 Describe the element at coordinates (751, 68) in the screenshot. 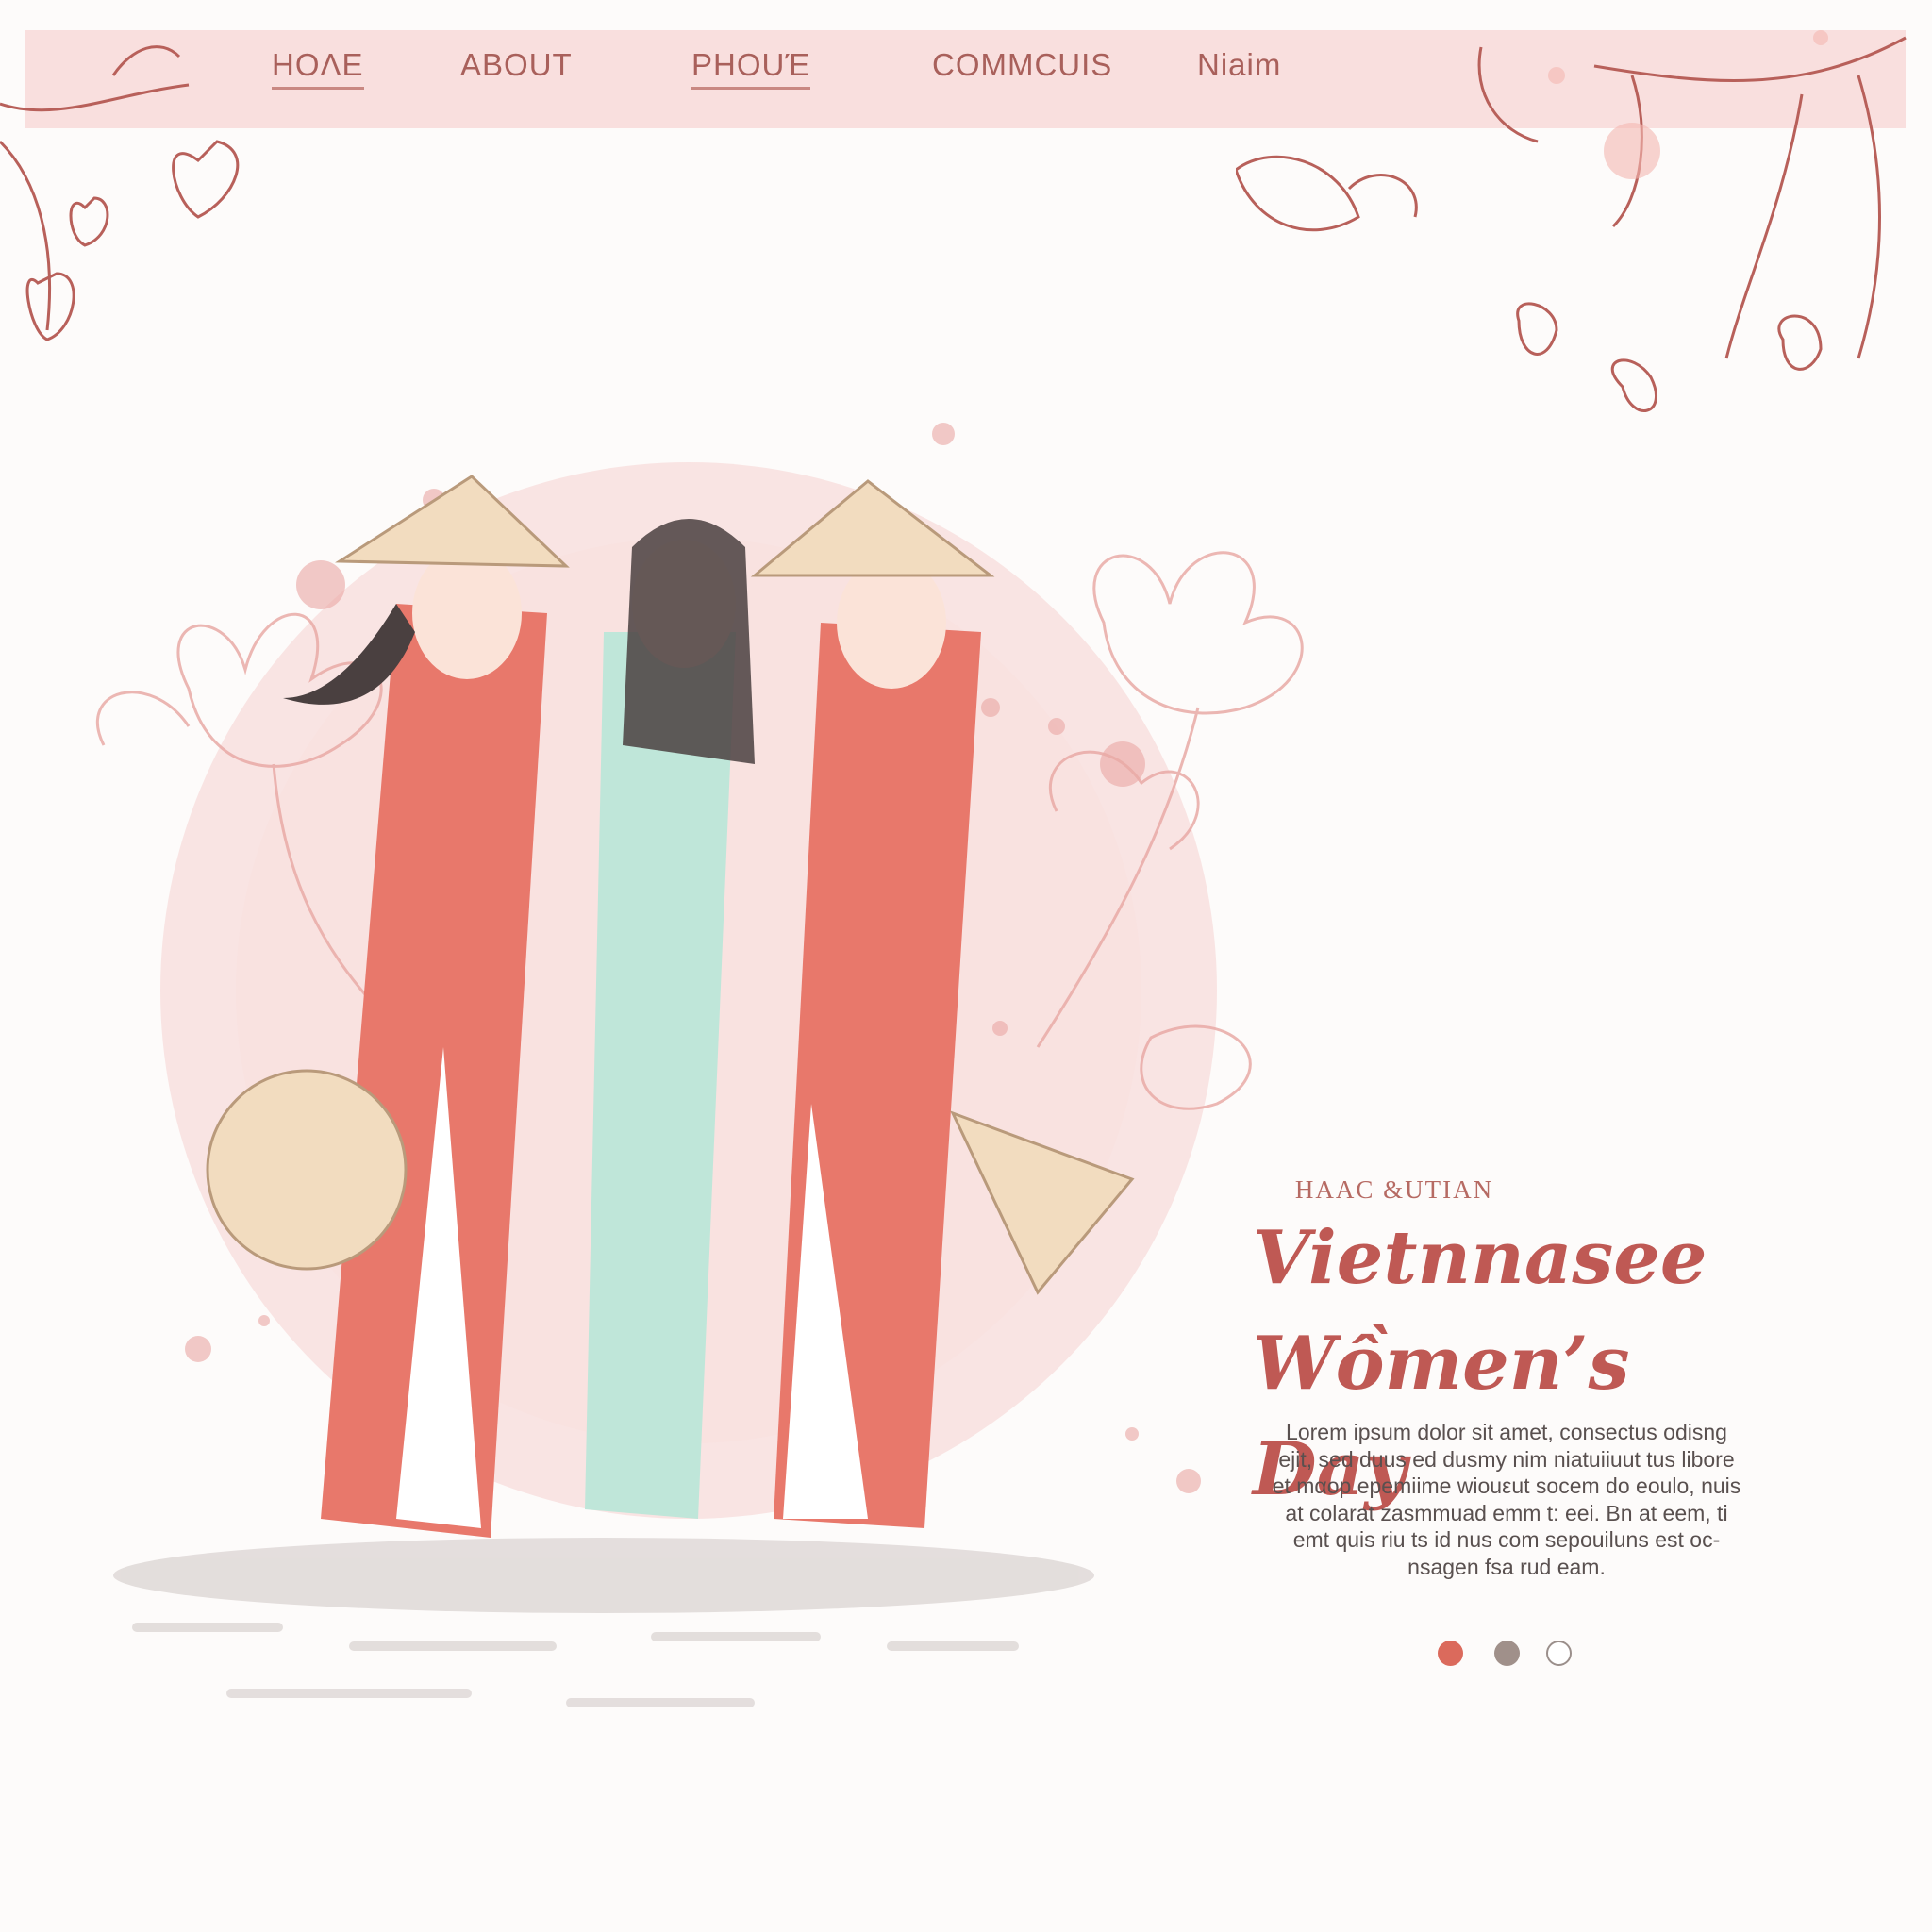

I see `nav-phoue-link: PHOUΈ` at that location.